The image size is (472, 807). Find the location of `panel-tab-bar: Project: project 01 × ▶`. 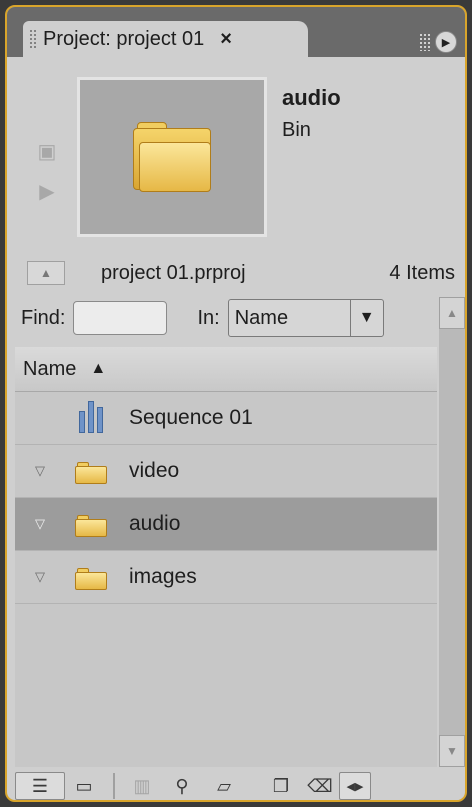

panel-tab-bar: Project: project 01 × ▶ is located at coordinates (236, 32).